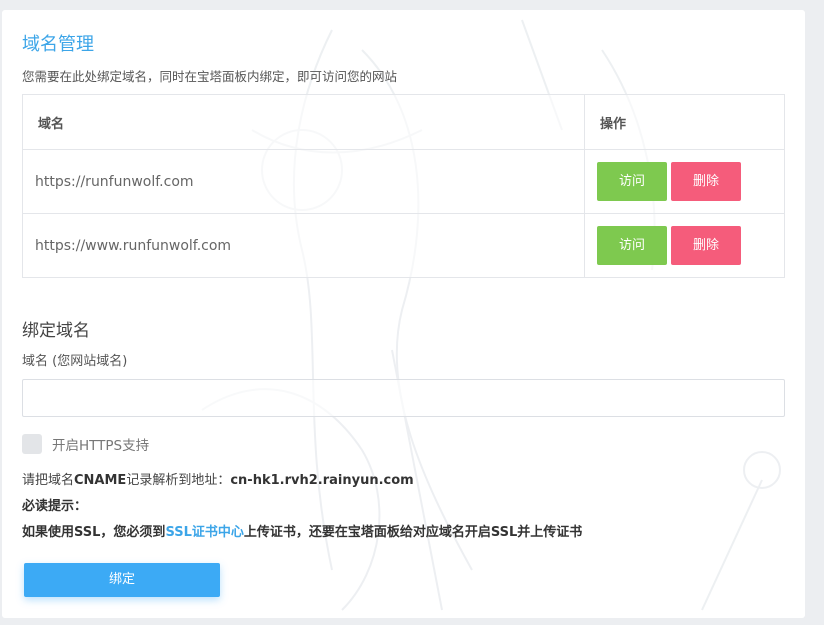 The width and height of the screenshot is (824, 625). Describe the element at coordinates (48, 480) in the screenshot. I see `cname-prefix: 请把域名` at that location.